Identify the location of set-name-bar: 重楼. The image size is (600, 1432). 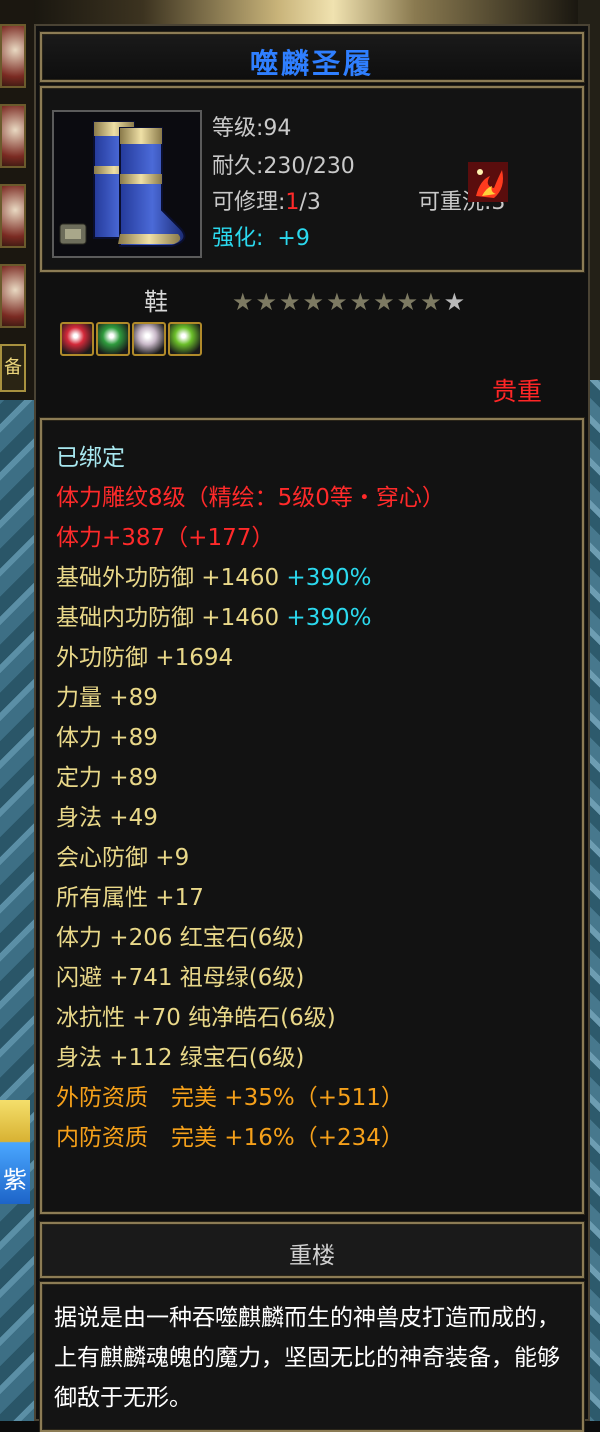
(312, 1250).